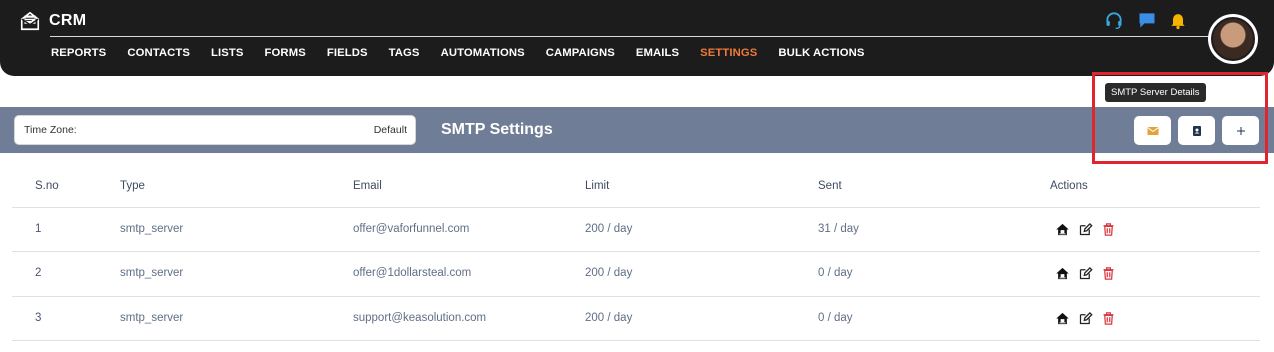 This screenshot has width=1274, height=352. Describe the element at coordinates (1178, 20) in the screenshot. I see `bell-icon` at that location.